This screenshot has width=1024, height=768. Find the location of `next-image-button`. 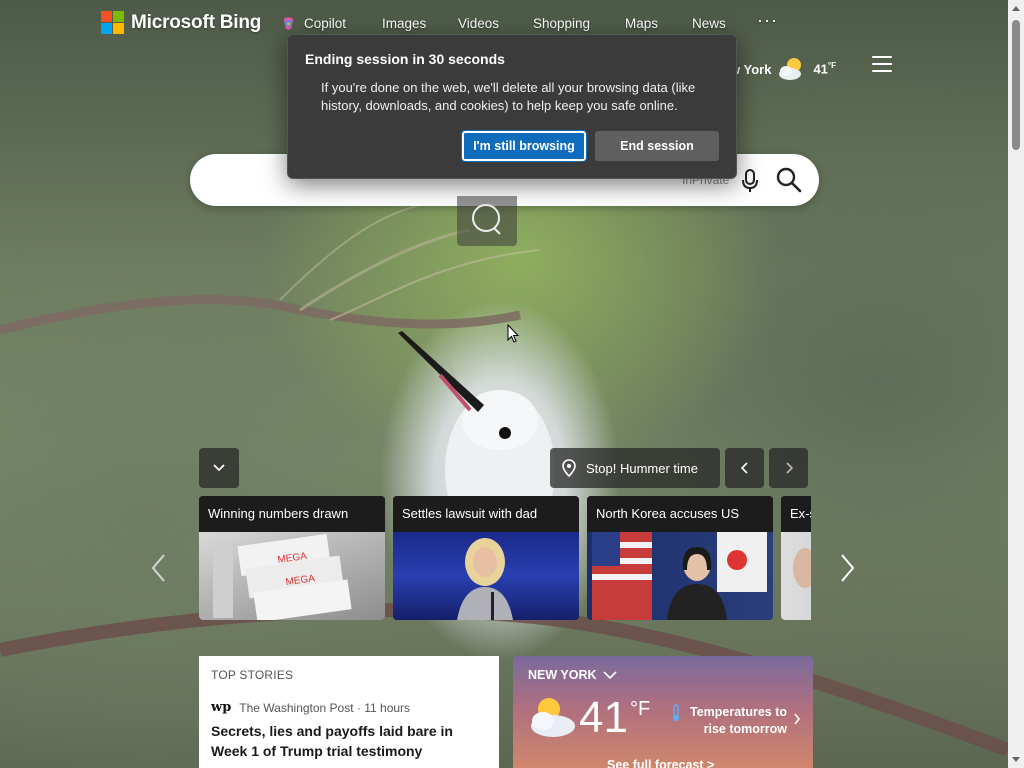

next-image-button is located at coordinates (788, 468).